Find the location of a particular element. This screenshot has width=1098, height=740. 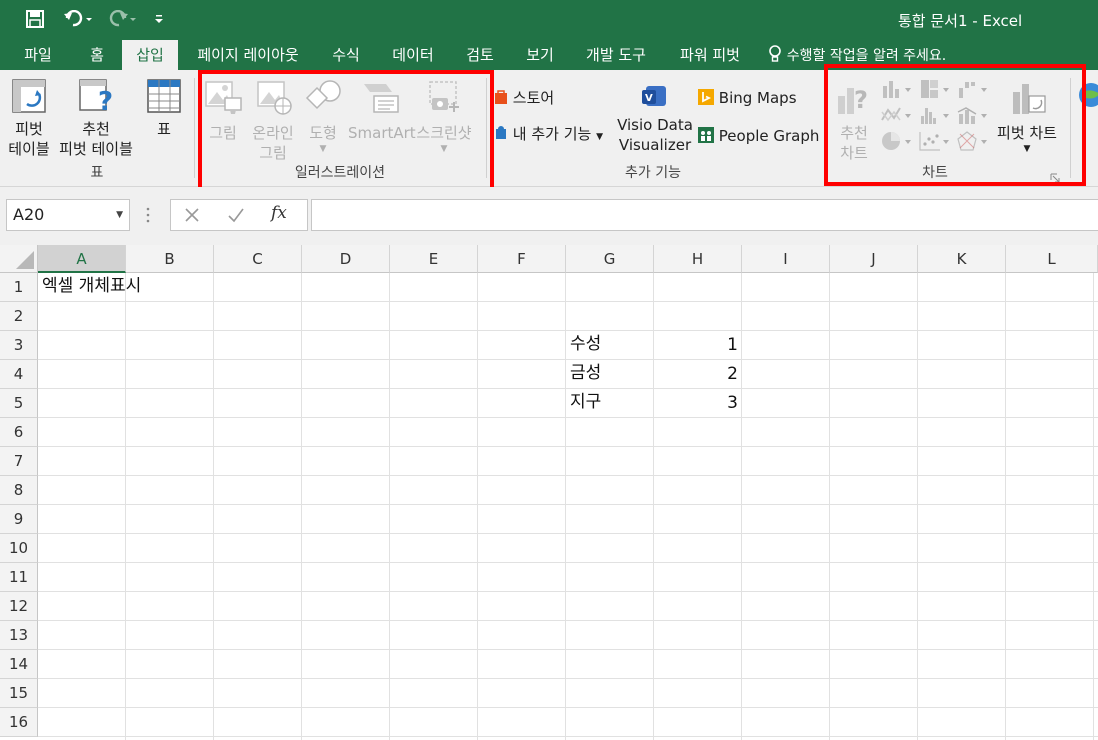

column-header-k: K is located at coordinates (962, 259).